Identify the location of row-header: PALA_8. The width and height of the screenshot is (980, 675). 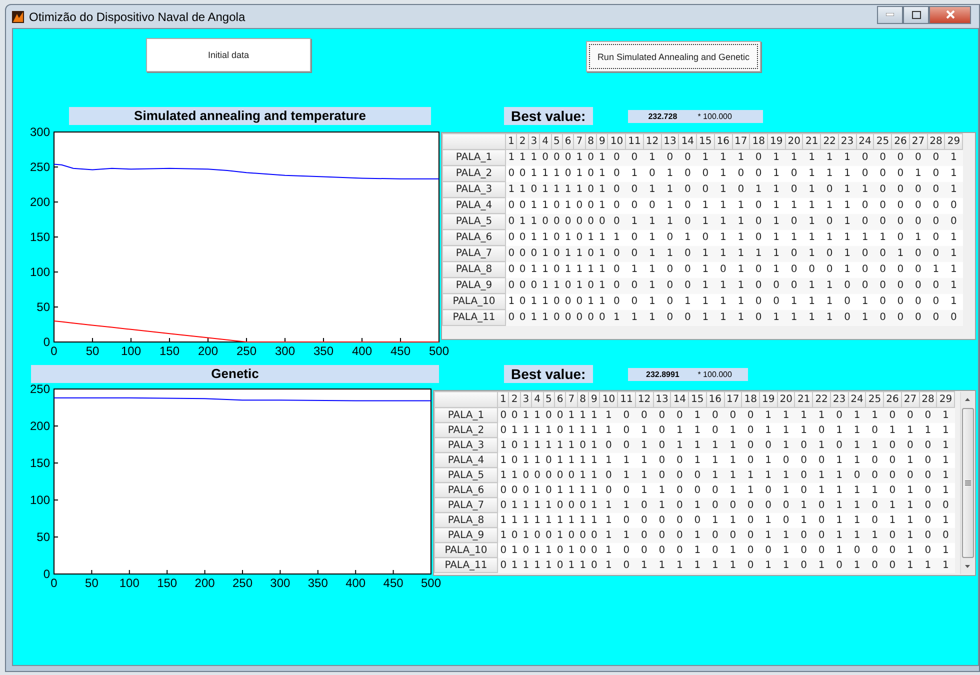
(466, 520).